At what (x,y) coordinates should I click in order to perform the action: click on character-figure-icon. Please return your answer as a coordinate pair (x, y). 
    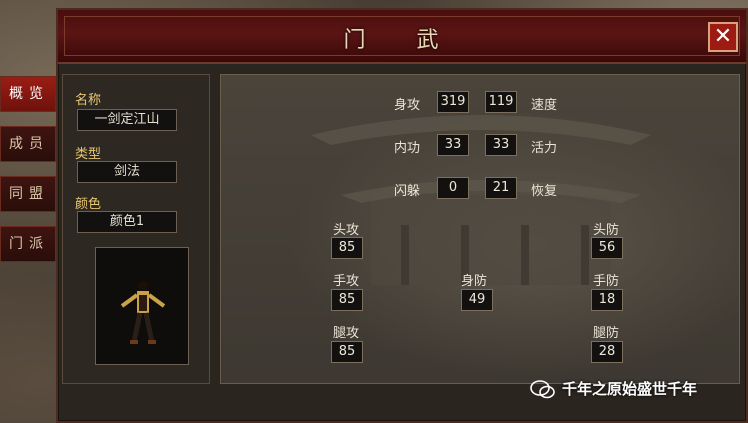
    Looking at the image, I should click on (143, 312).